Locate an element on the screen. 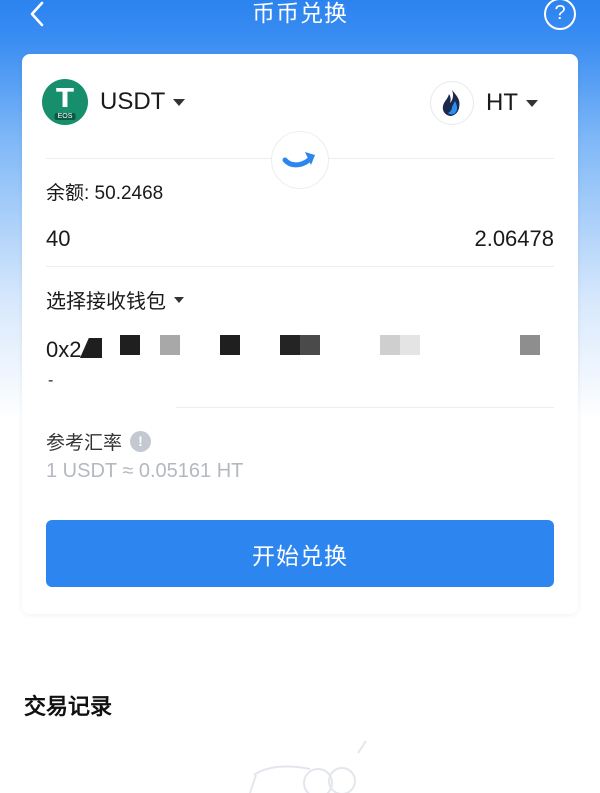 The image size is (600, 793). page-title: 币币兑换 is located at coordinates (300, 14).